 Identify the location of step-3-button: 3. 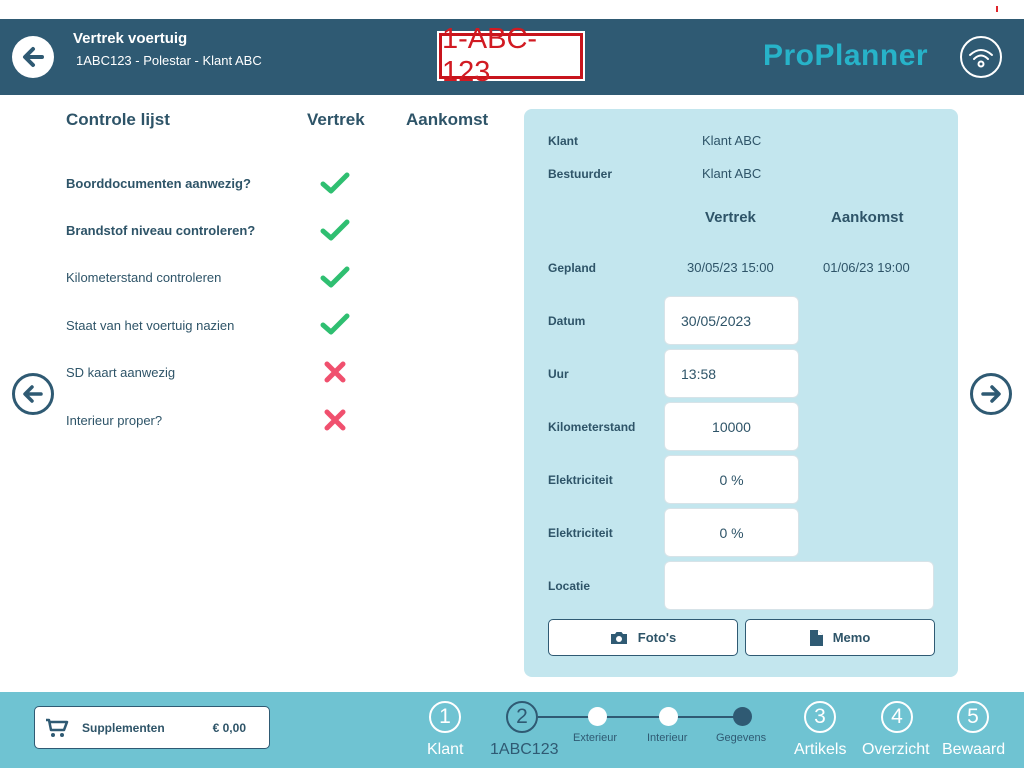
(820, 717).